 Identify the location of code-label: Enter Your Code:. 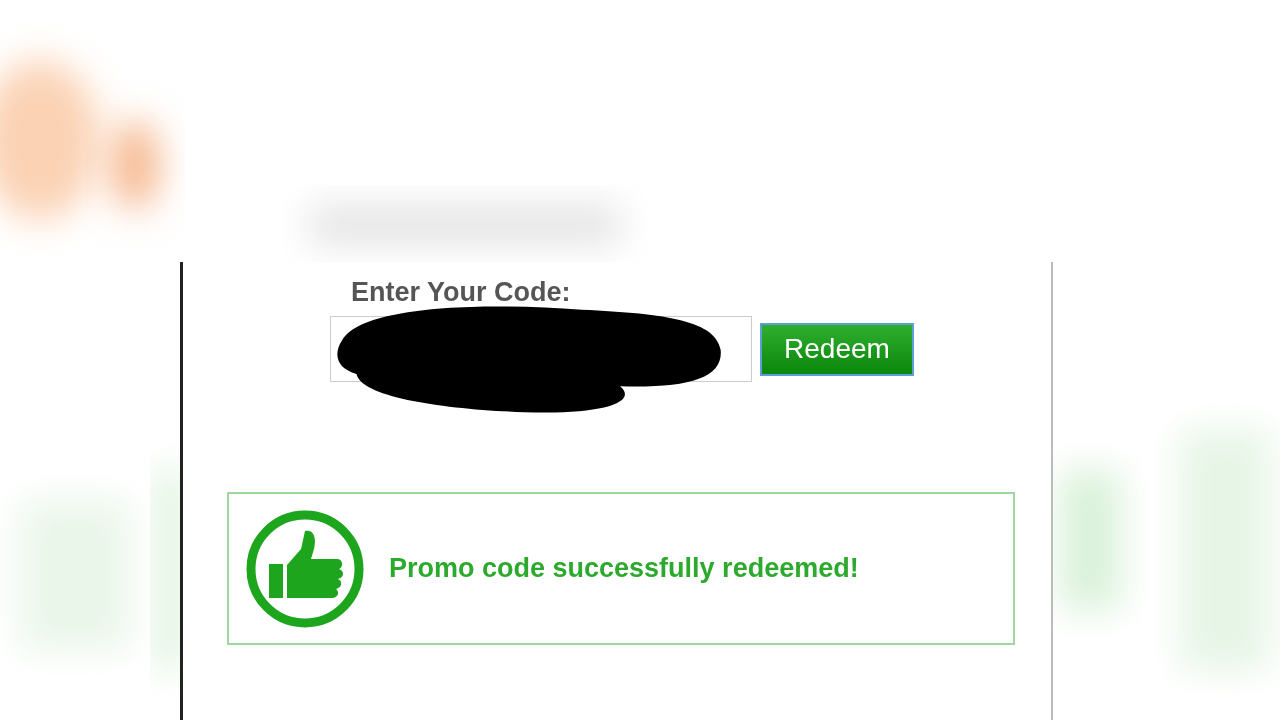
(461, 292).